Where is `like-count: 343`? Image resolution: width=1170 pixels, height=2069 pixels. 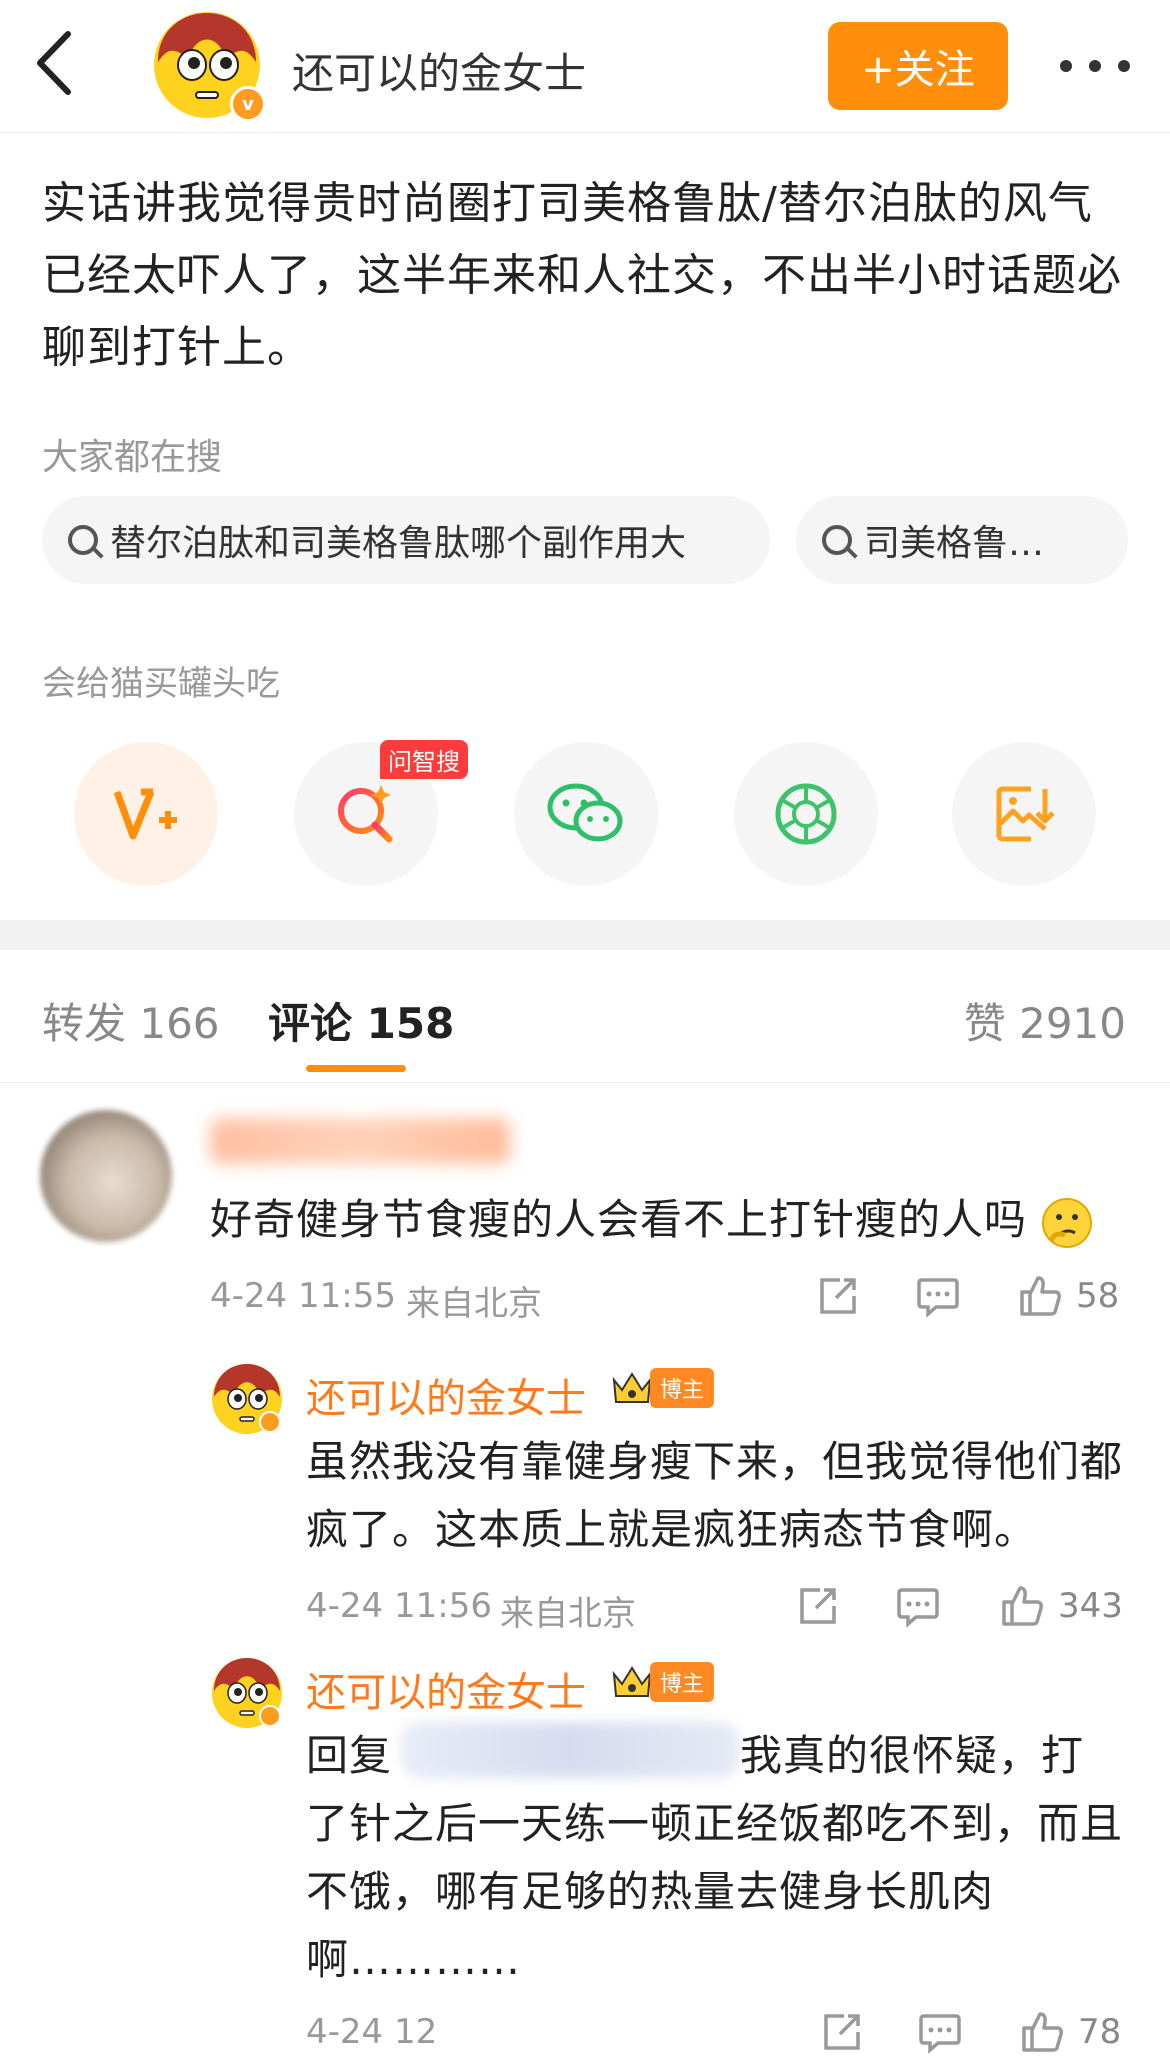
like-count: 343 is located at coordinates (1090, 1606).